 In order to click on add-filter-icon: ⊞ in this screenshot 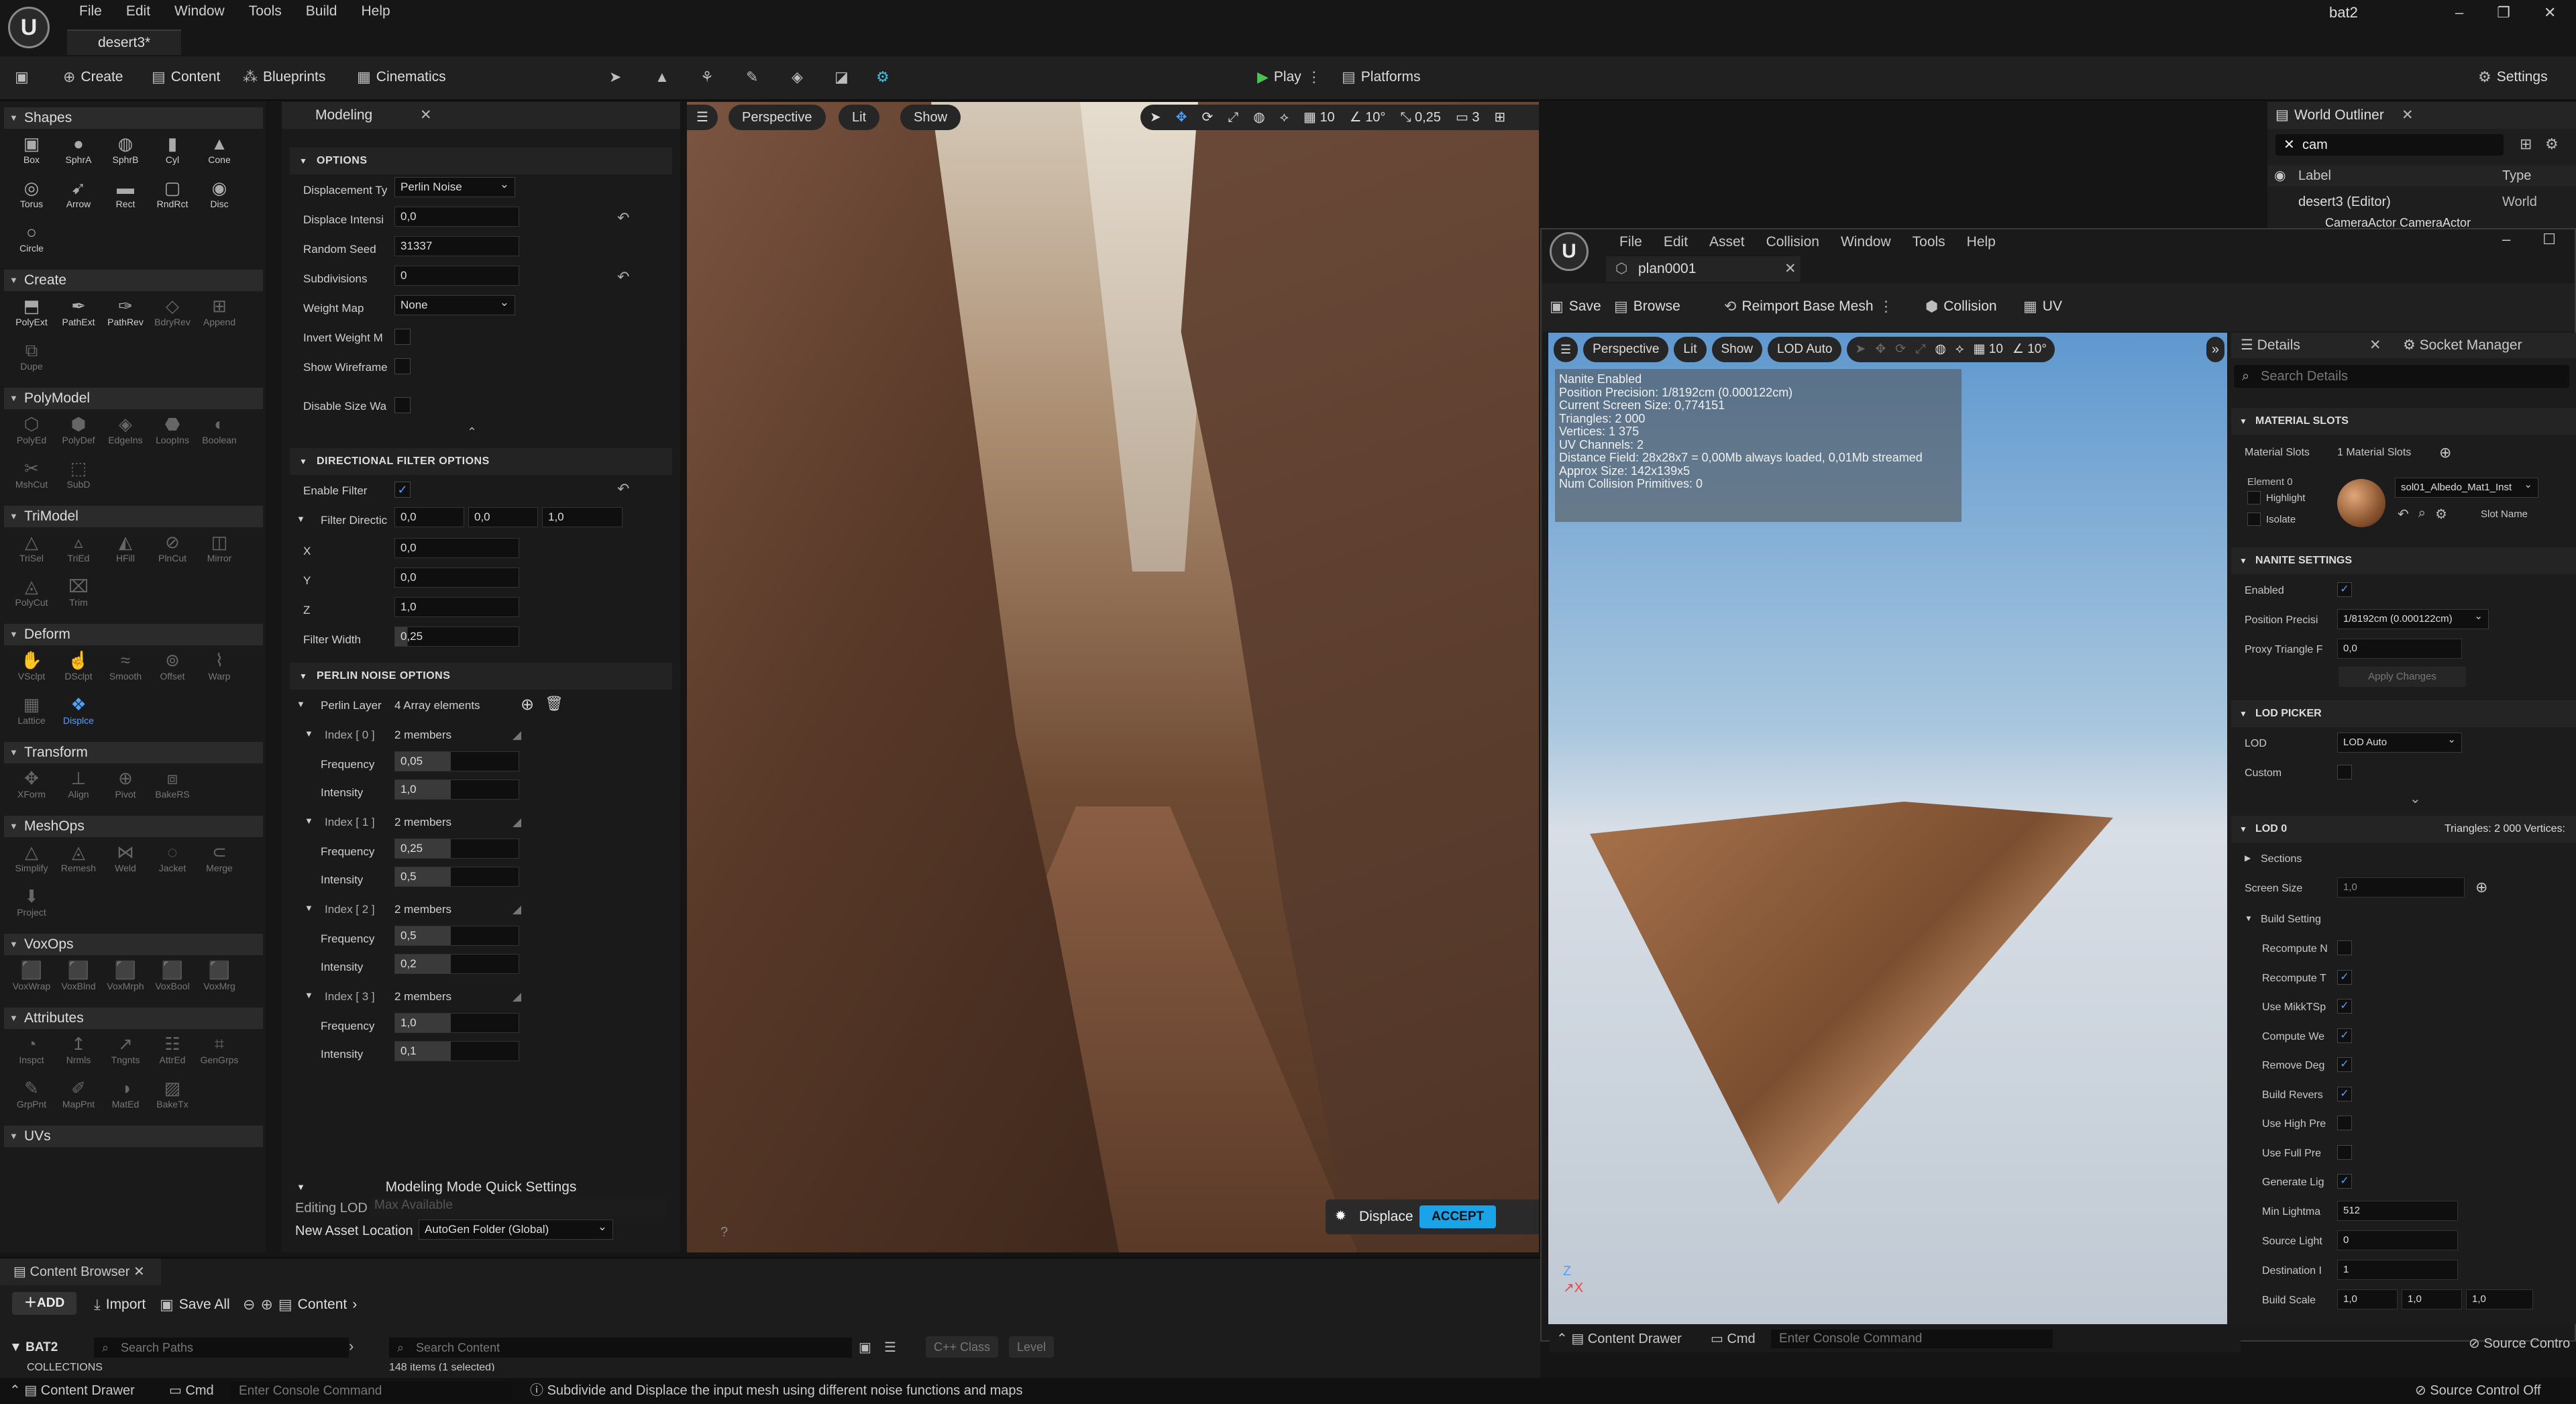, I will do `click(2526, 144)`.